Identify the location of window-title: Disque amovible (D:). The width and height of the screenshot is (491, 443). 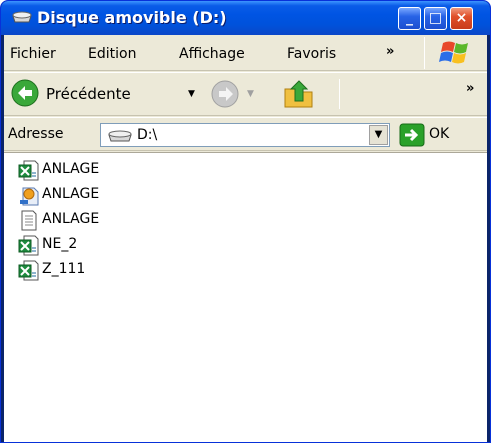
(132, 17).